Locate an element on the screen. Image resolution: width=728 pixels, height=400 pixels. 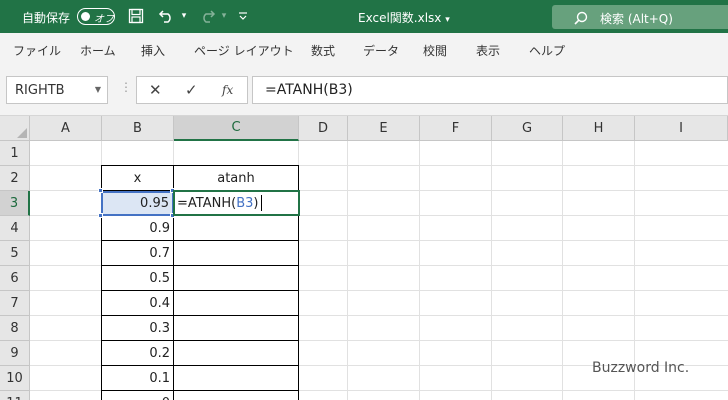
enter-icon: ✓ is located at coordinates (191, 90).